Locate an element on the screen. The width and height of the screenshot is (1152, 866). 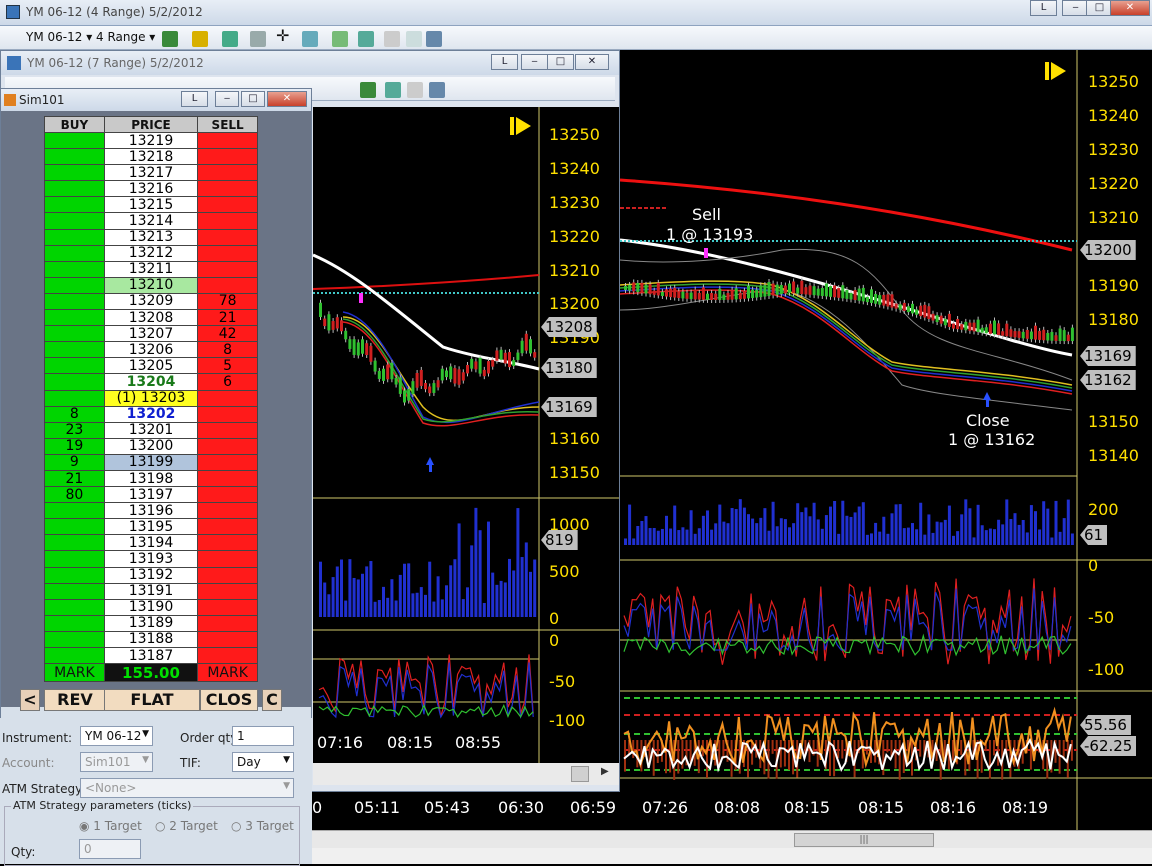
buy-cell: 21 is located at coordinates (74, 478).